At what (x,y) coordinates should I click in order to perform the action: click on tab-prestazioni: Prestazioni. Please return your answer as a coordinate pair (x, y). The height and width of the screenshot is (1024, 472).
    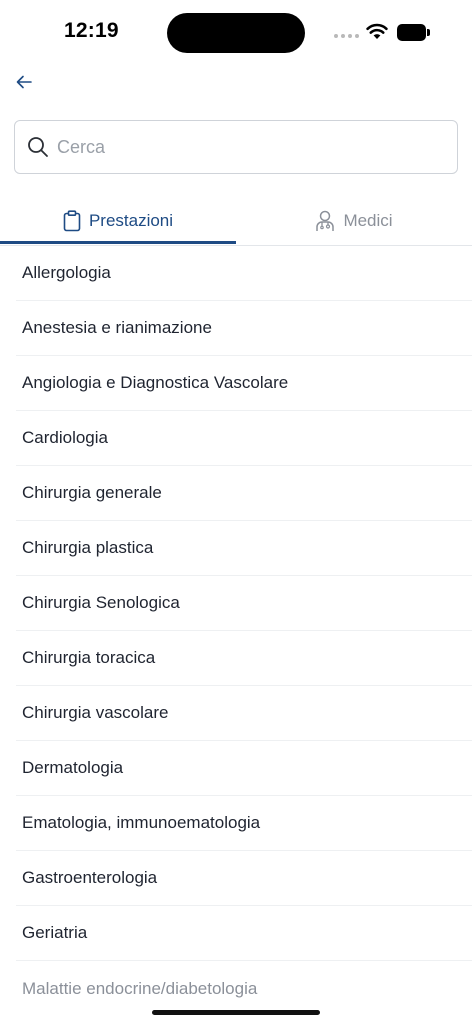
    Looking at the image, I should click on (118, 220).